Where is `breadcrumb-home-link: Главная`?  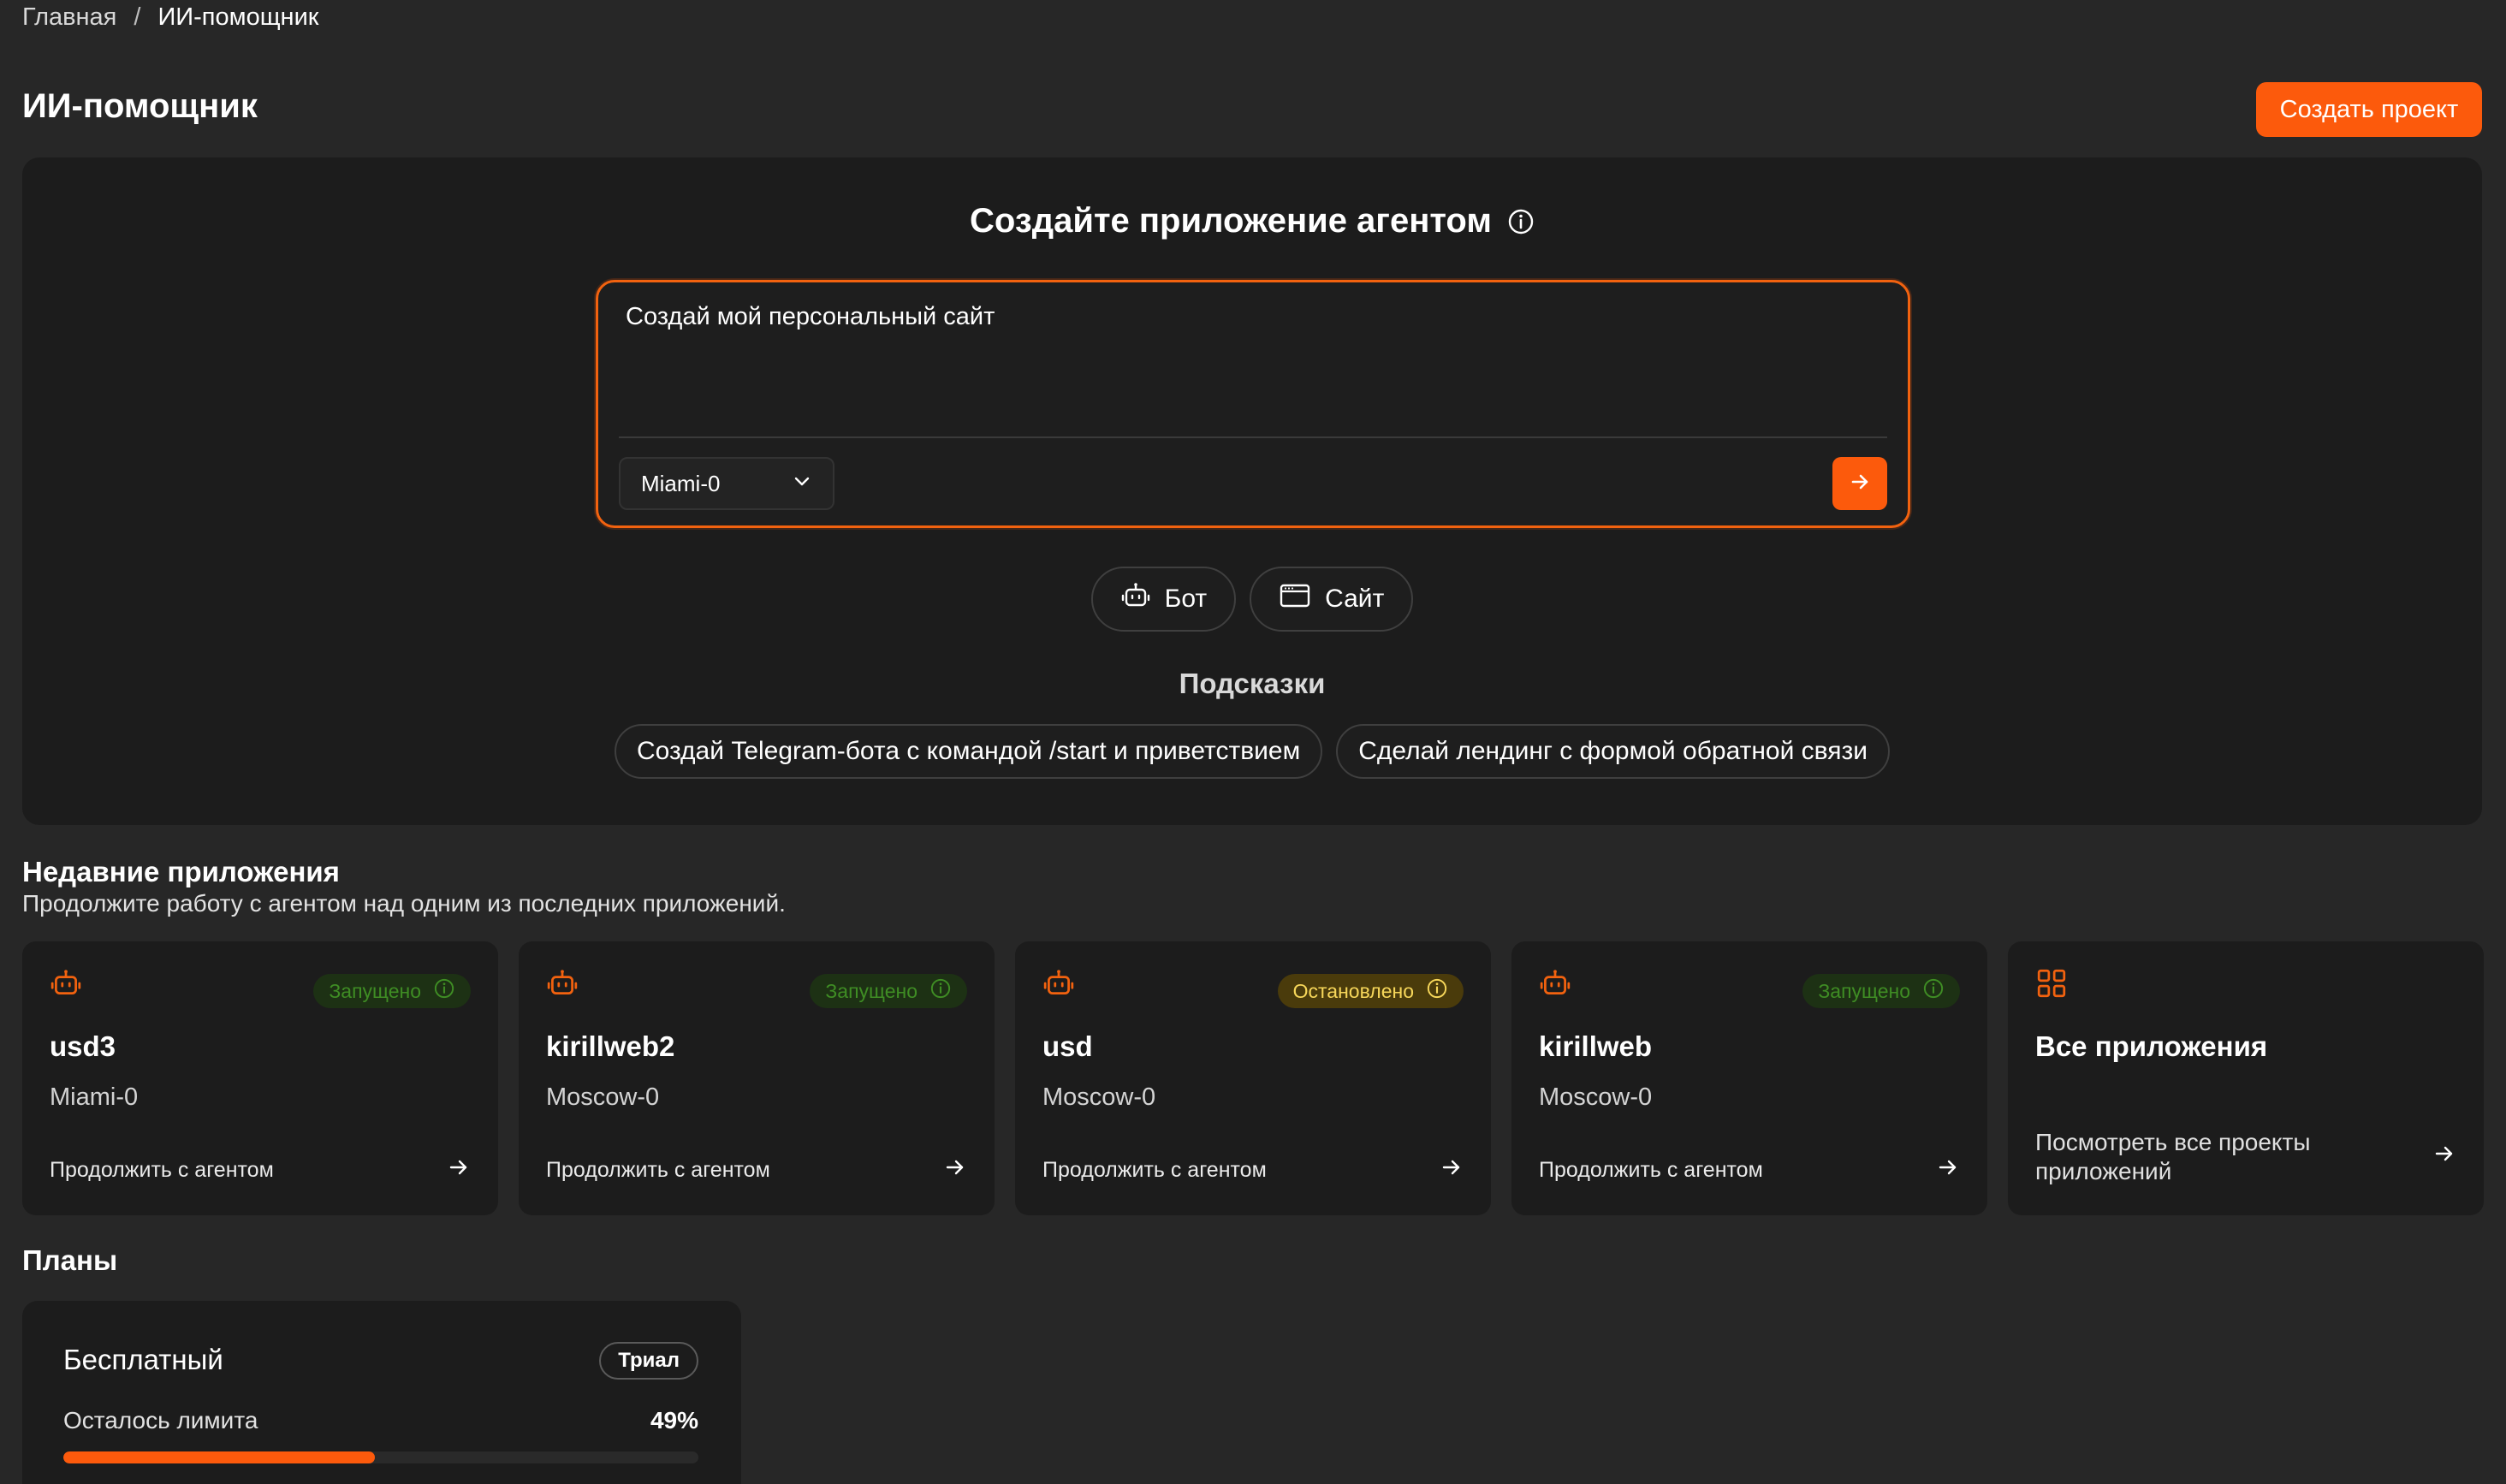
breadcrumb-home-link: Главная is located at coordinates (69, 18).